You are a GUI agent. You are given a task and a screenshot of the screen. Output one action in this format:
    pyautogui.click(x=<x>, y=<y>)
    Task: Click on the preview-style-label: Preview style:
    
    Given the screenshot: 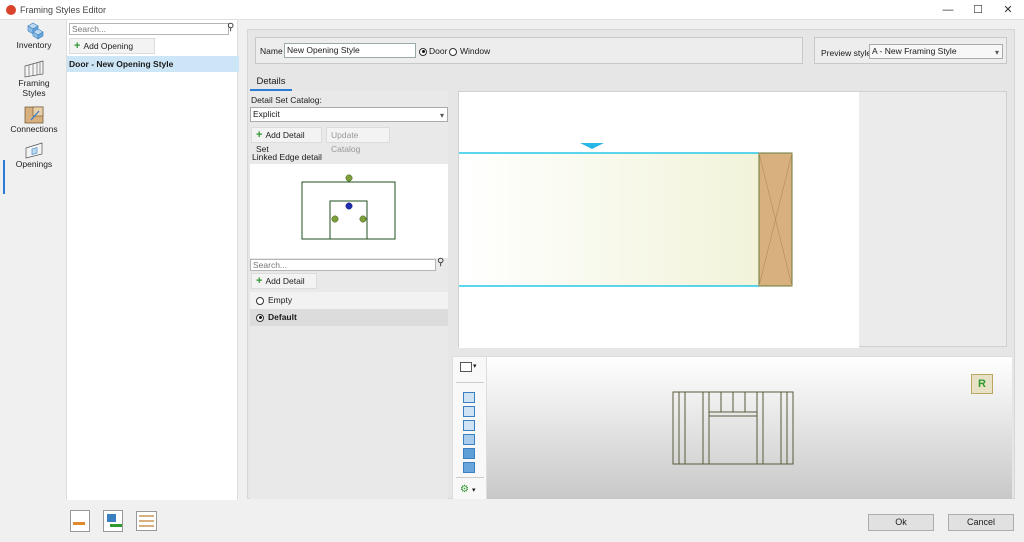 What is the action you would take?
    pyautogui.click(x=847, y=53)
    